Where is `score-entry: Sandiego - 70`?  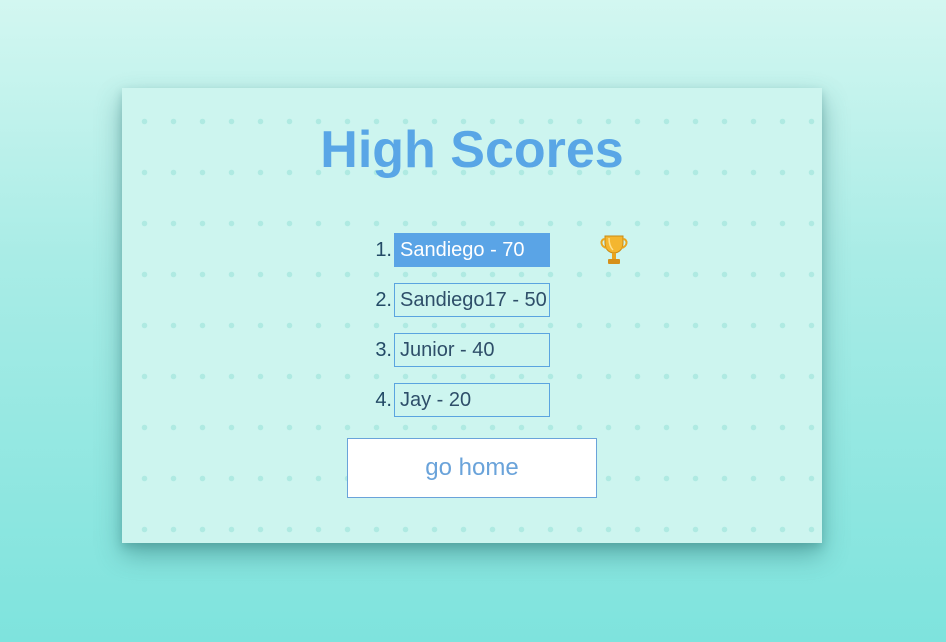
score-entry: Sandiego - 70 is located at coordinates (472, 250).